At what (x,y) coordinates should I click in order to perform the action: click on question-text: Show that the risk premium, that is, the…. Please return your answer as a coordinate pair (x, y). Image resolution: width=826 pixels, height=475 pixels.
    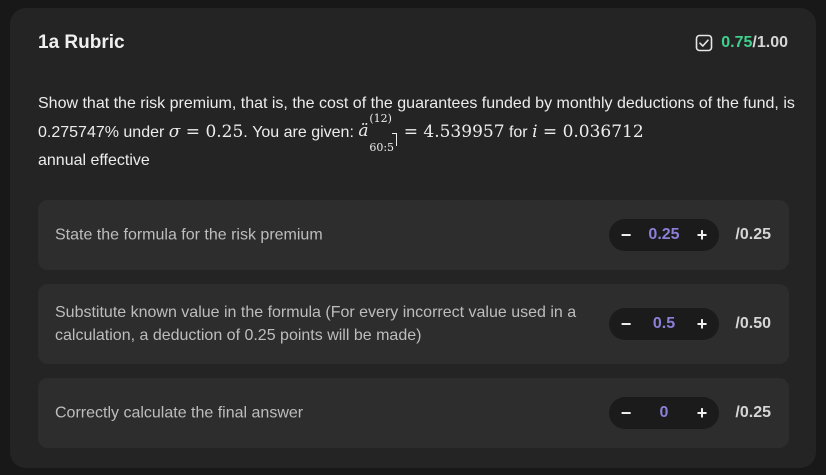
    Looking at the image, I should click on (416, 132).